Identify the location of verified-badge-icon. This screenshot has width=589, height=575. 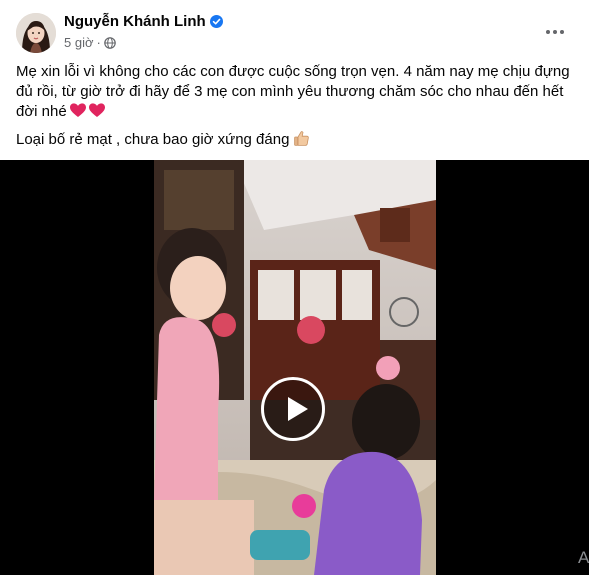
(216, 21).